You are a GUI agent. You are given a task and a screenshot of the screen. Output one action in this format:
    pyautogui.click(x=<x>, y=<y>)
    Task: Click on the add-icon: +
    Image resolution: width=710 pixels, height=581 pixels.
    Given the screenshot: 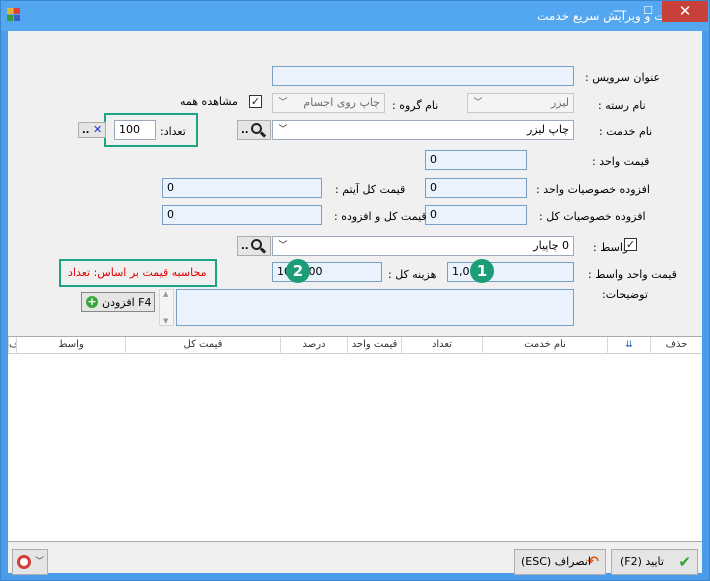 What is the action you would take?
    pyautogui.click(x=92, y=301)
    